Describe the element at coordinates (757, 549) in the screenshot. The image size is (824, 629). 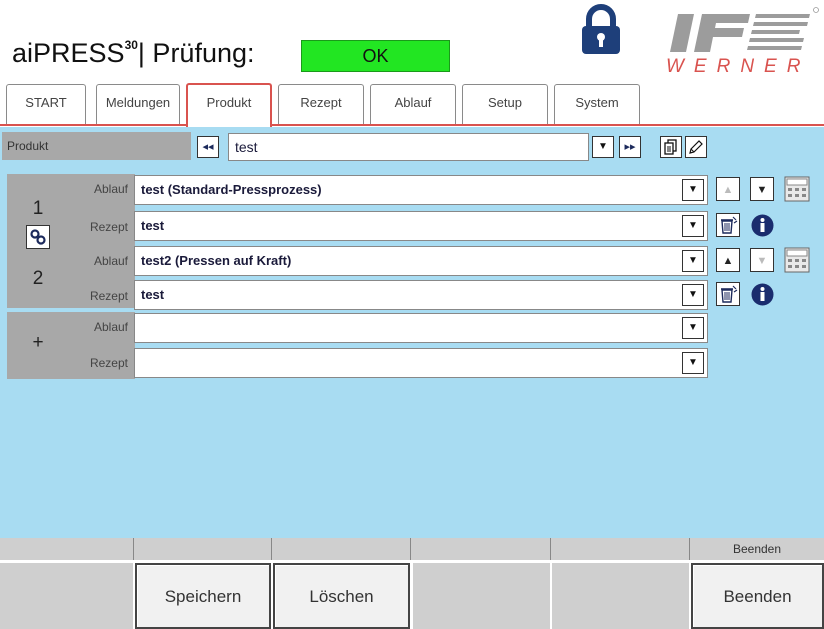
I see `footer-bar-6: Beenden` at that location.